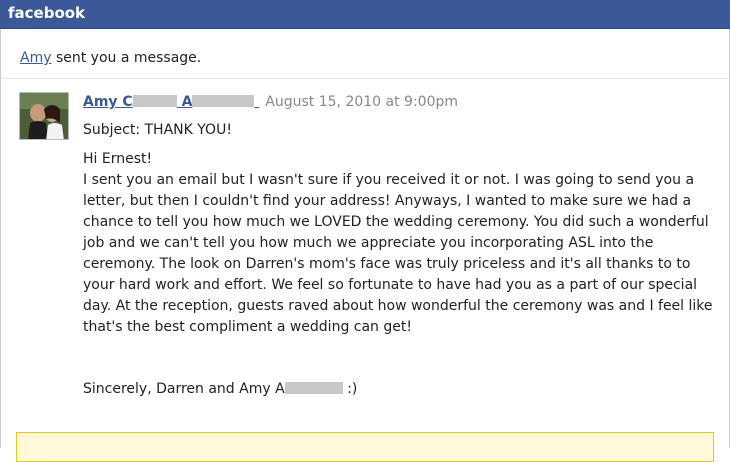 The width and height of the screenshot is (730, 462). What do you see at coordinates (128, 58) in the screenshot?
I see `notification-text: sent you a message.` at bounding box center [128, 58].